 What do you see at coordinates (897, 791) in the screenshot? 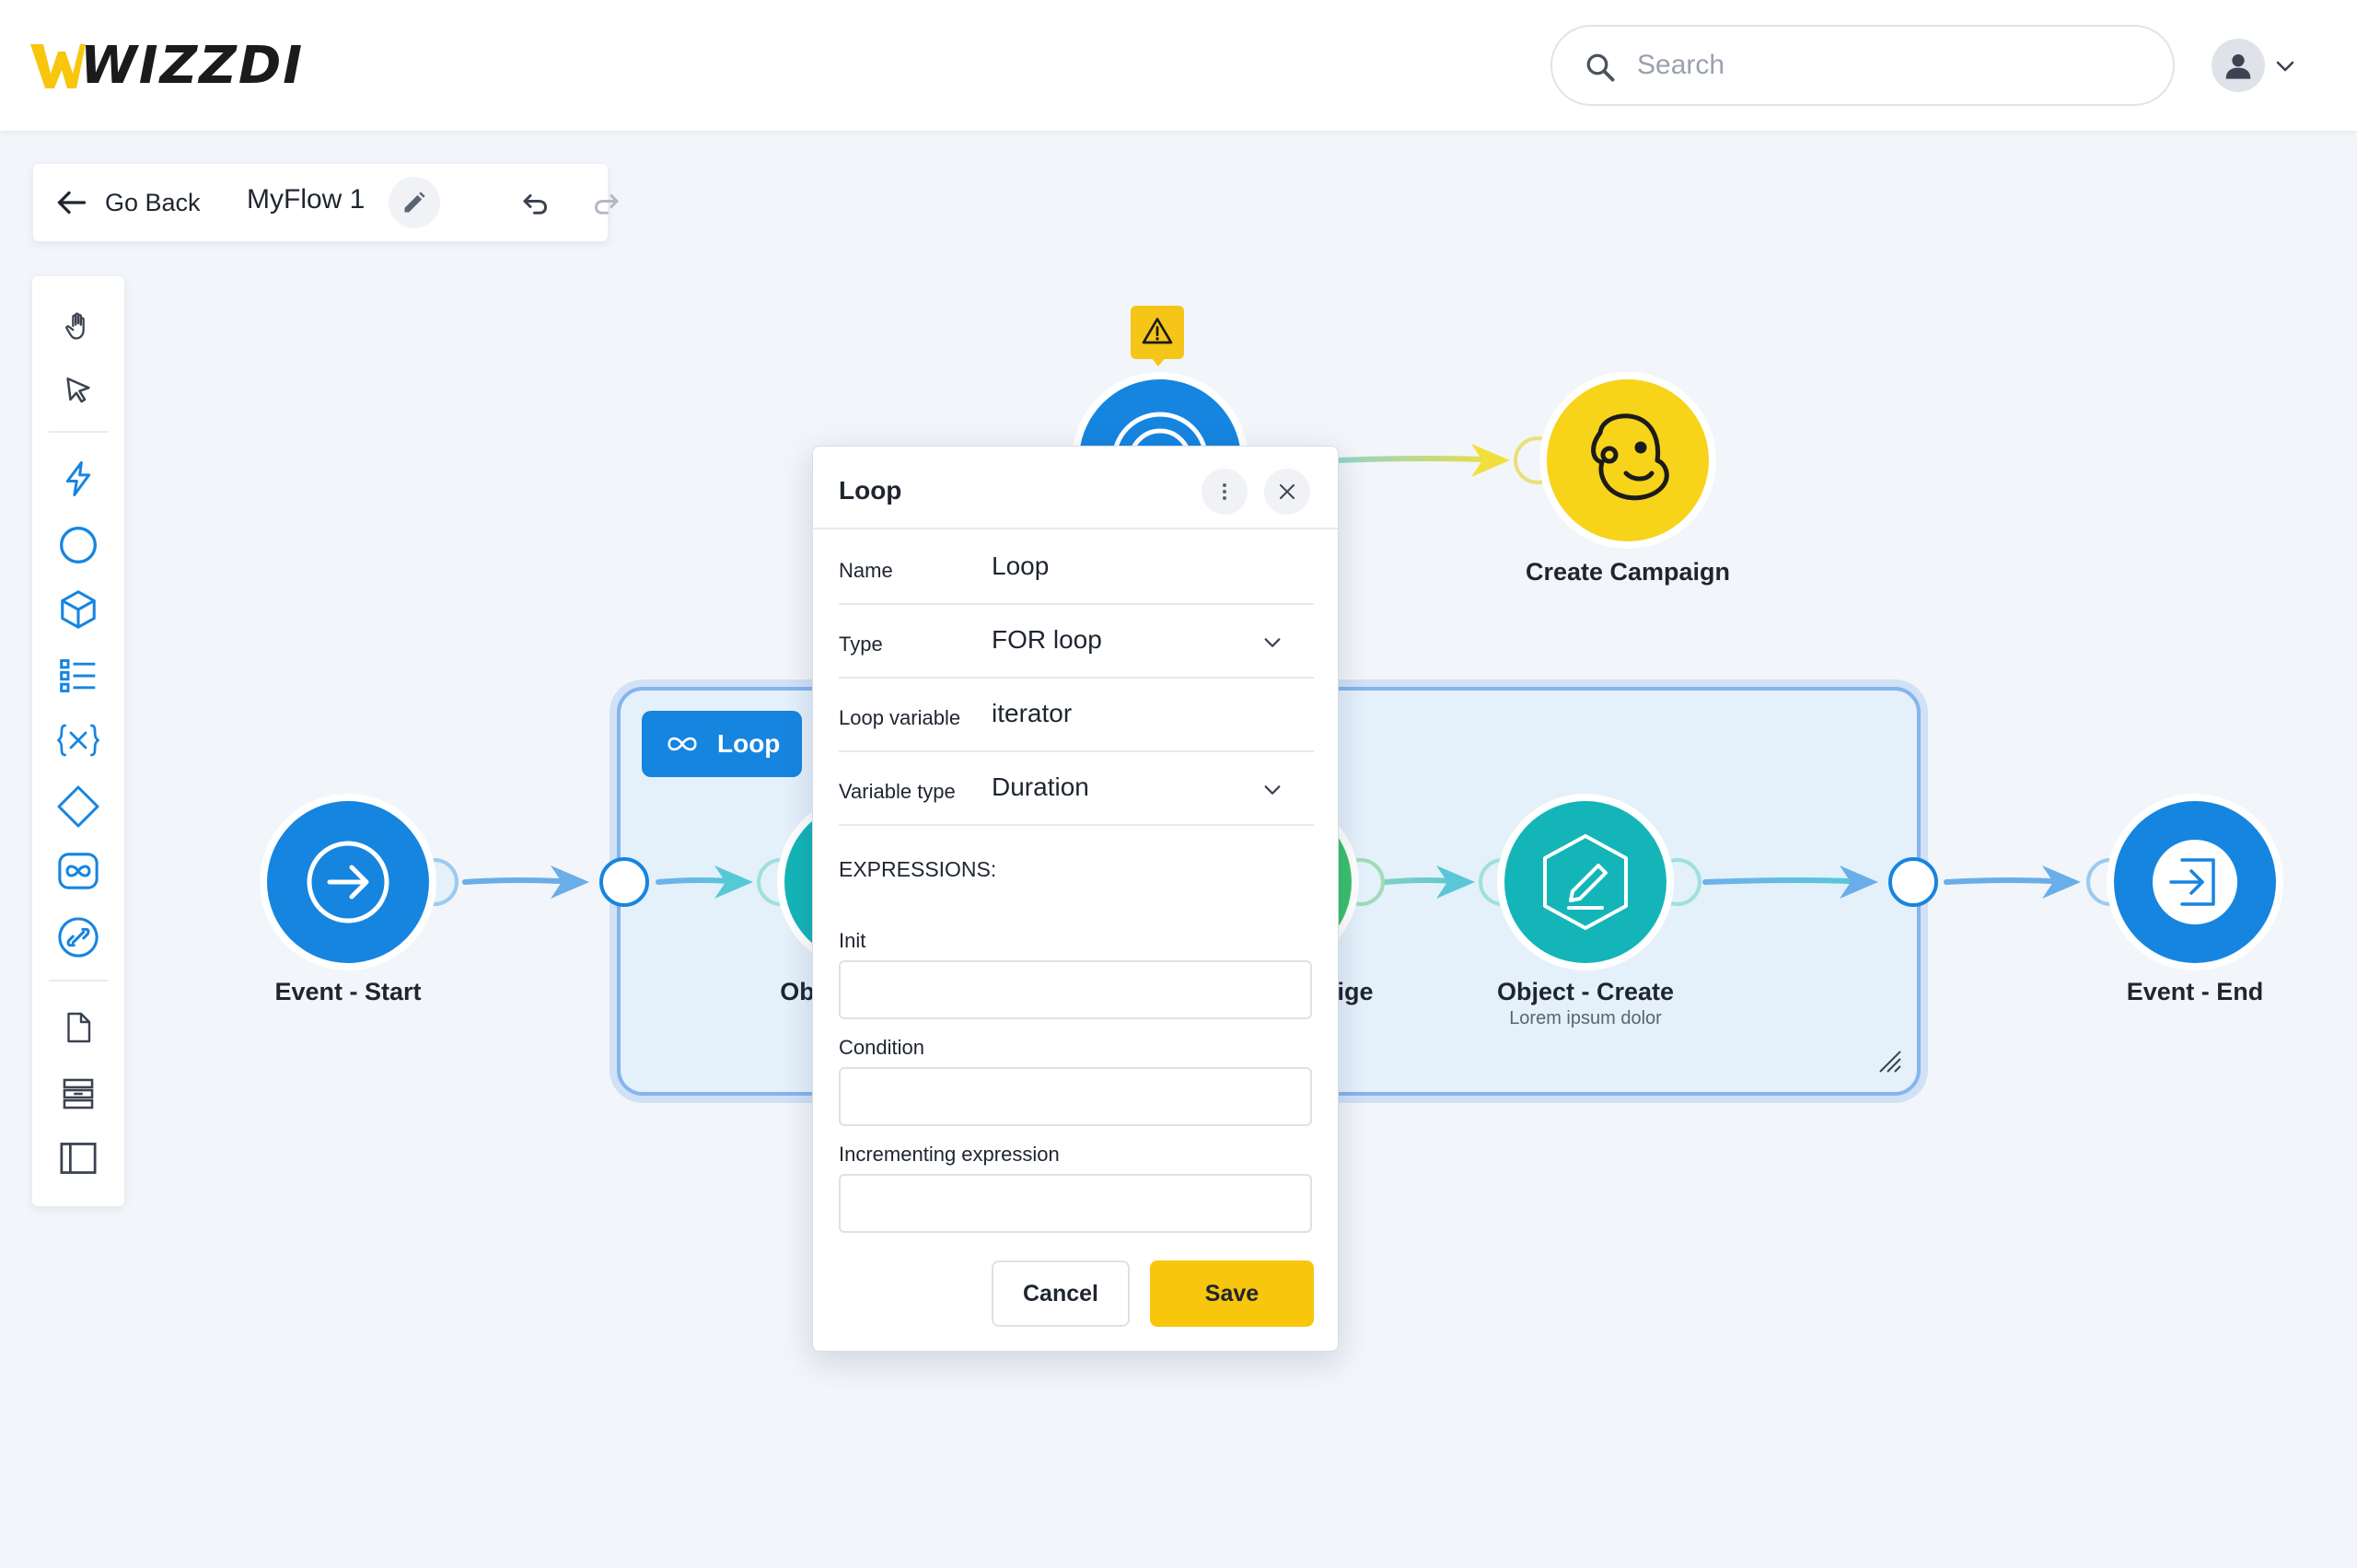
I see `field-variable-type-label: Variable type` at bounding box center [897, 791].